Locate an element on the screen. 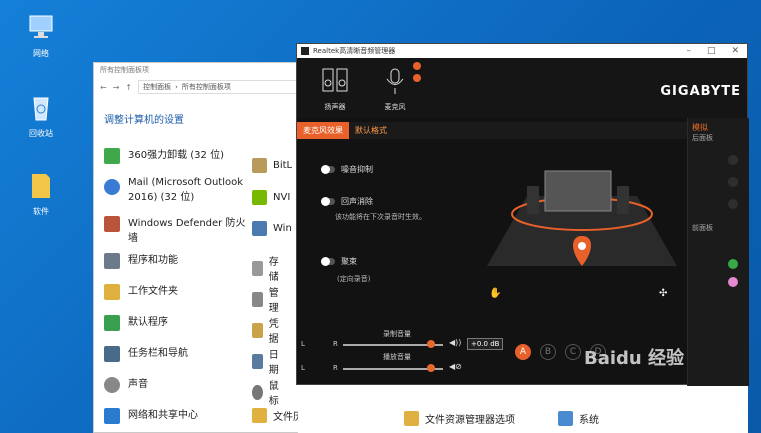  item-label: 默认程序 is located at coordinates (148, 322).